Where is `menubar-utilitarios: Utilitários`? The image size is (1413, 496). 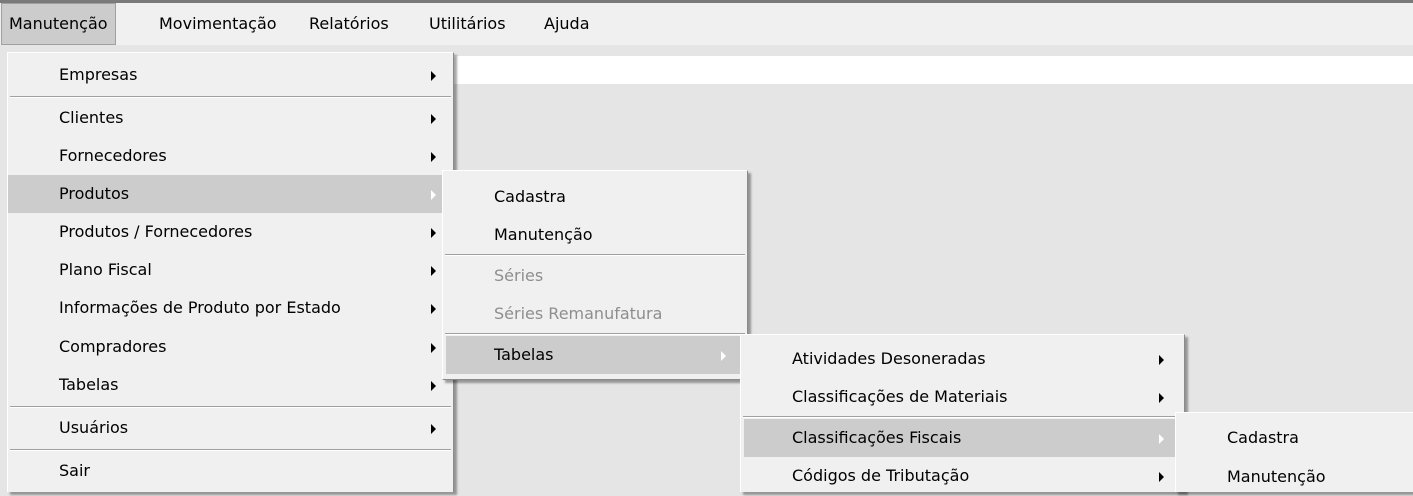
menubar-utilitarios: Utilitários is located at coordinates (467, 24).